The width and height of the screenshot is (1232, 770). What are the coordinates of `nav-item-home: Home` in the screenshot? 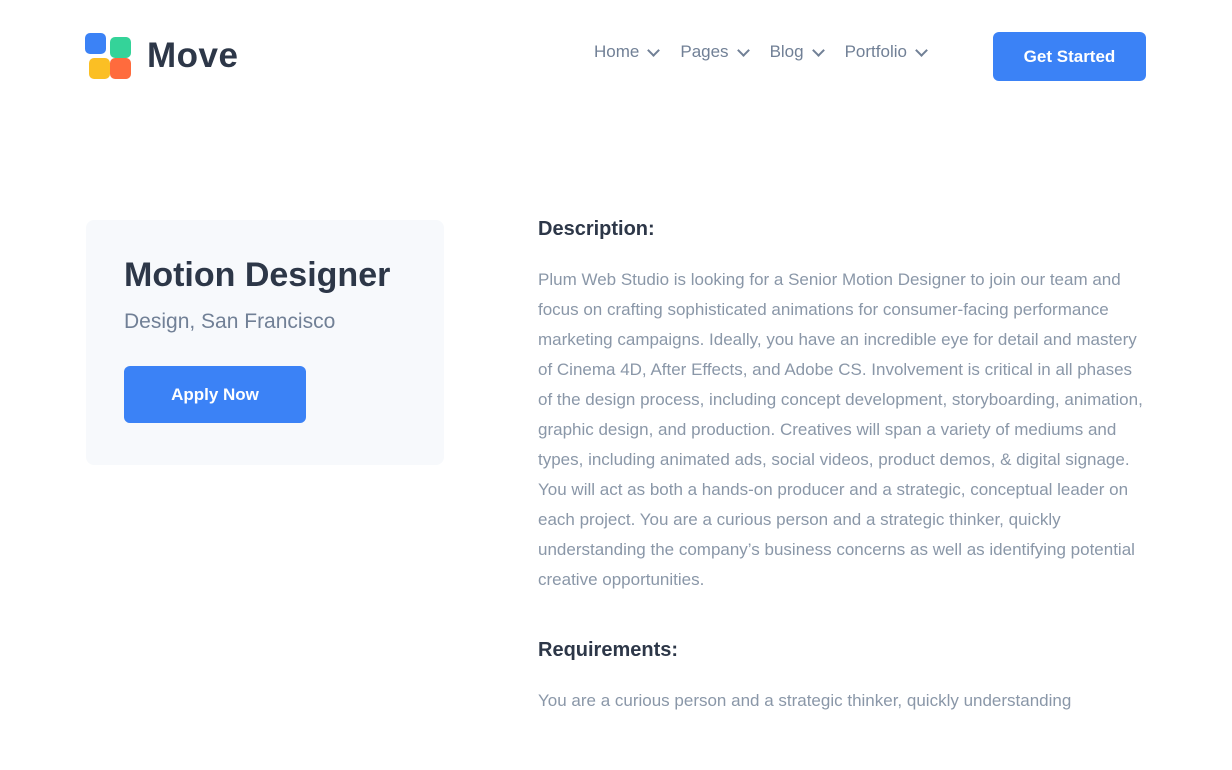 It's located at (627, 52).